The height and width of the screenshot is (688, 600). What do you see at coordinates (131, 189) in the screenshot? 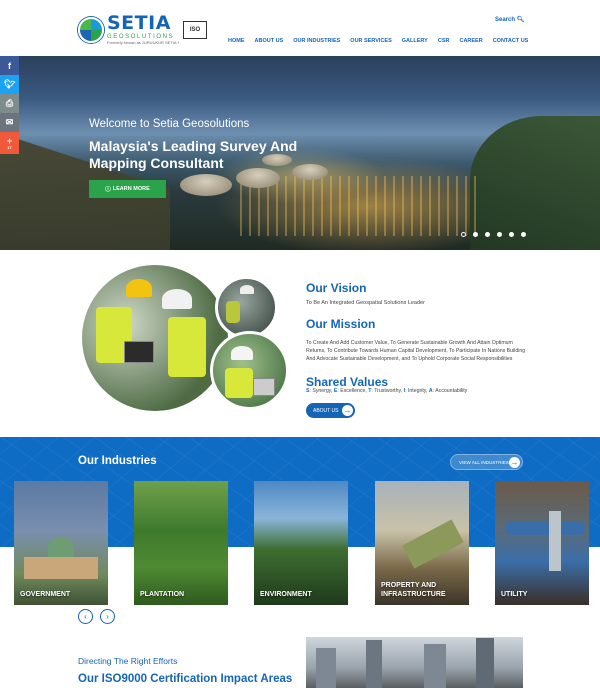
I see `learn-more-label: LEARN MORE` at bounding box center [131, 189].